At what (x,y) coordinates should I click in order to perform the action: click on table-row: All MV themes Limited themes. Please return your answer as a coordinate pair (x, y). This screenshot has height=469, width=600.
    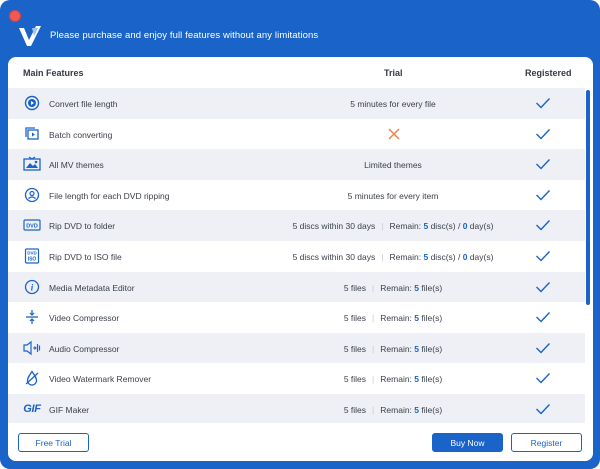
    Looking at the image, I should click on (296, 164).